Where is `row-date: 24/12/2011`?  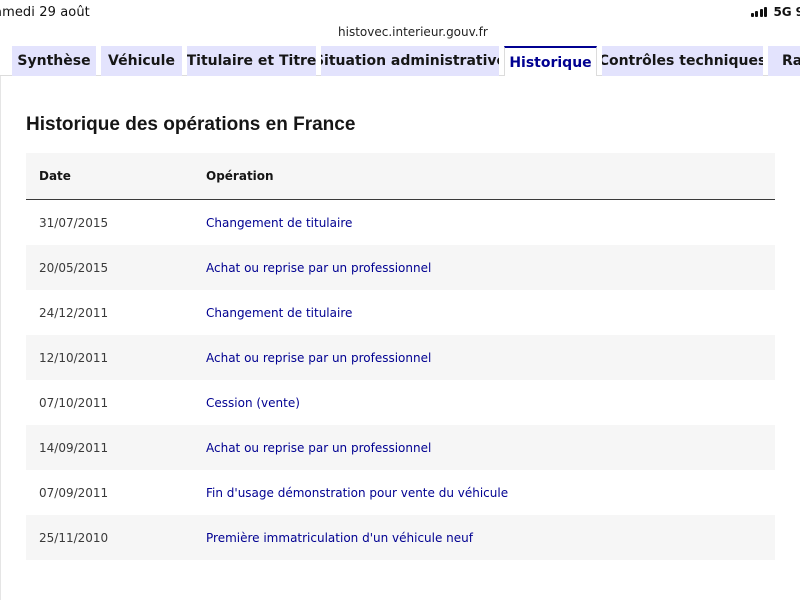 row-date: 24/12/2011 is located at coordinates (74, 312).